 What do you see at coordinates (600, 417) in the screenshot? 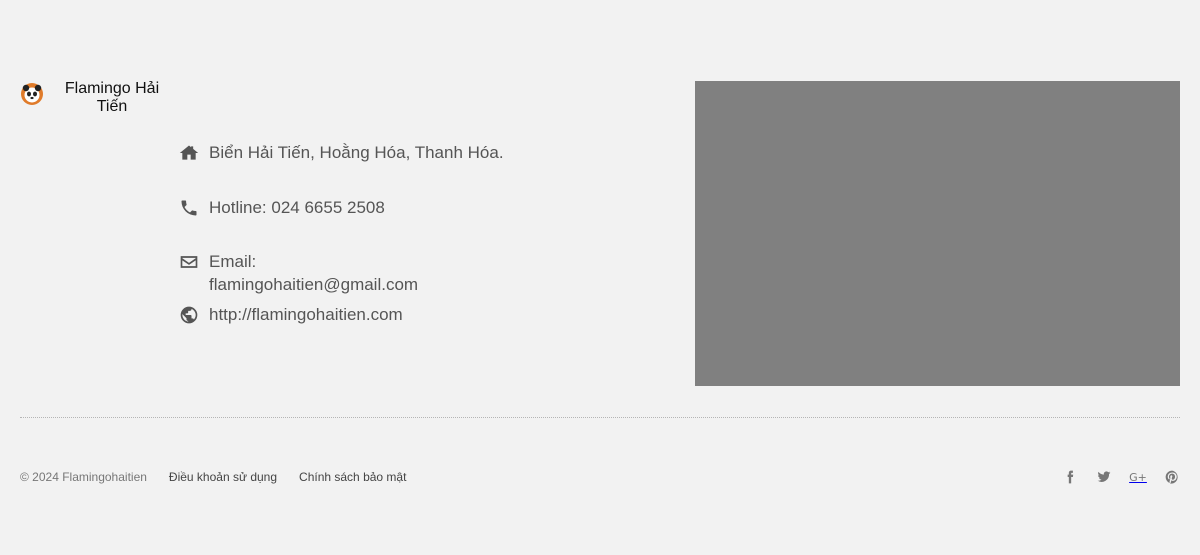
I see `footer-divider` at bounding box center [600, 417].